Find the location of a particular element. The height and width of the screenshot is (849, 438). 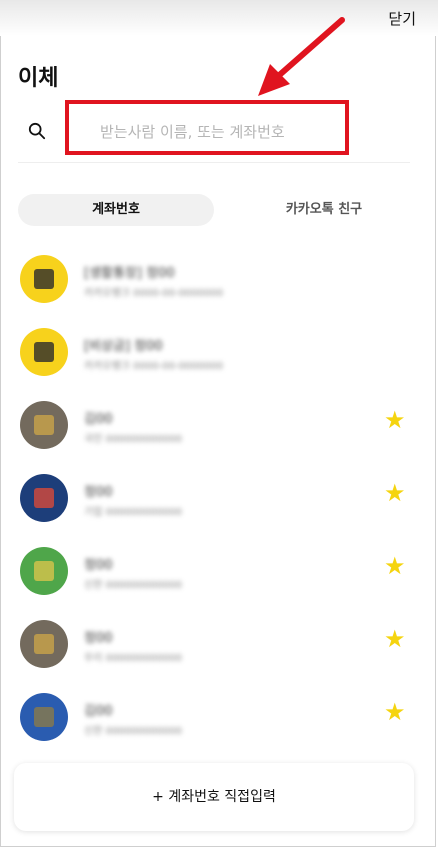

search-icon is located at coordinates (37, 131).